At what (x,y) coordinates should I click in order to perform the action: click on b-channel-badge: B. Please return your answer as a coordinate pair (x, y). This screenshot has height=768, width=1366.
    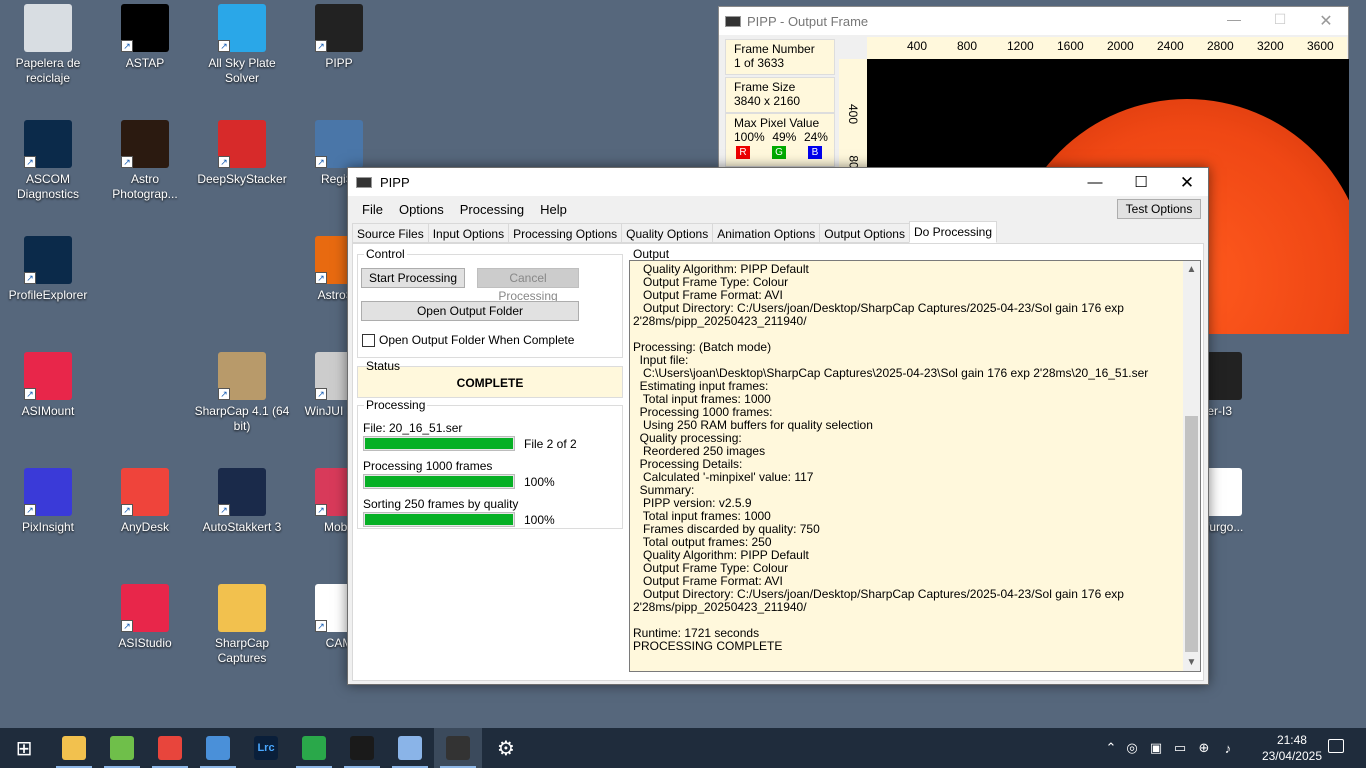
    Looking at the image, I should click on (815, 152).